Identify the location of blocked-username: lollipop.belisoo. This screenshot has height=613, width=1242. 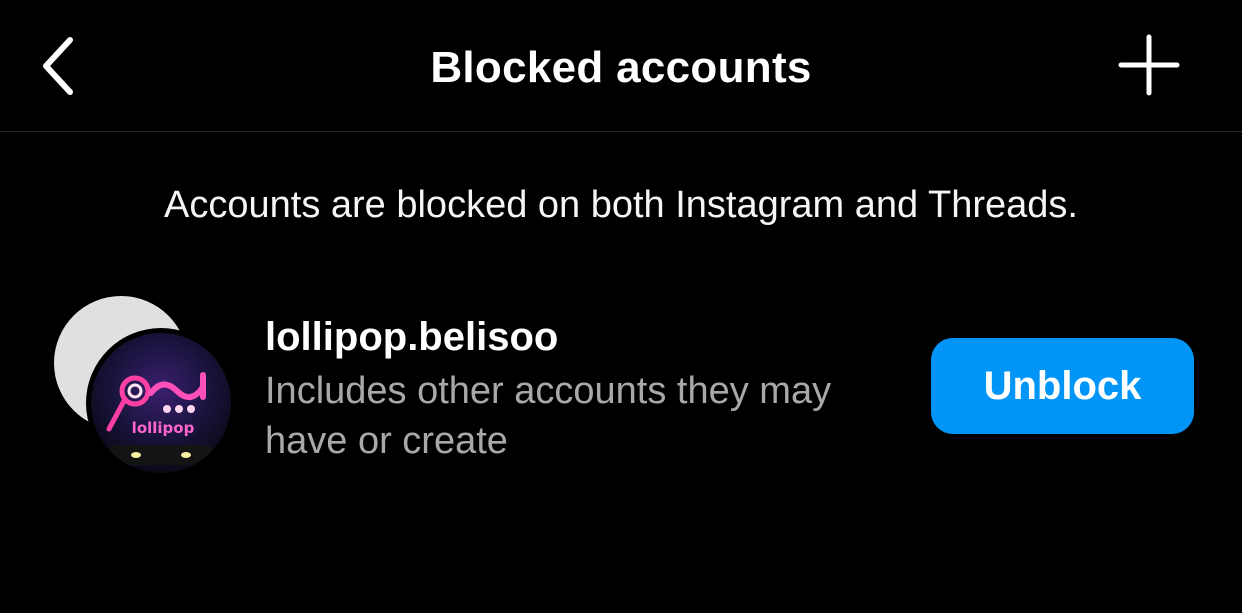
(411, 337).